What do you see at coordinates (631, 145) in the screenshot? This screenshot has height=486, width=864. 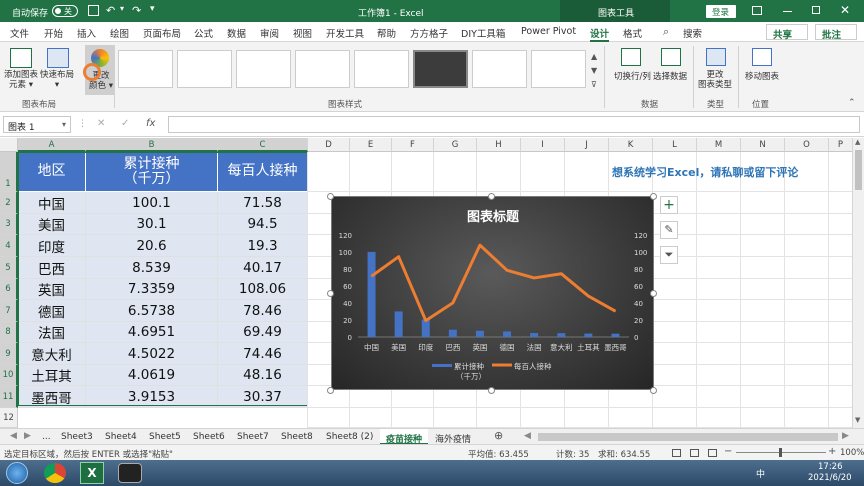 I see `column-header: K` at bounding box center [631, 145].